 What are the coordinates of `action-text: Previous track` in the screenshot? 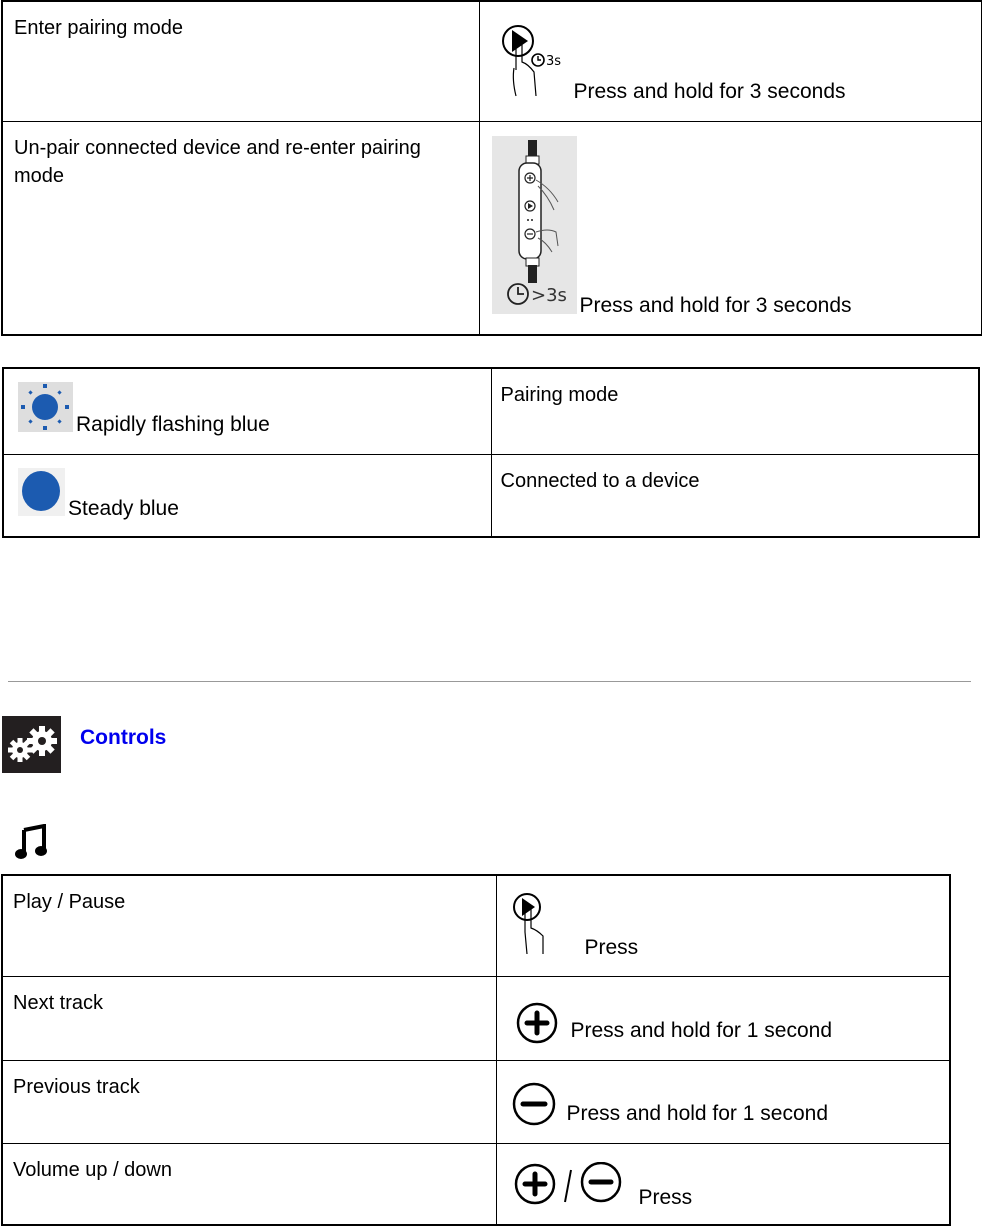 It's located at (76, 1086).